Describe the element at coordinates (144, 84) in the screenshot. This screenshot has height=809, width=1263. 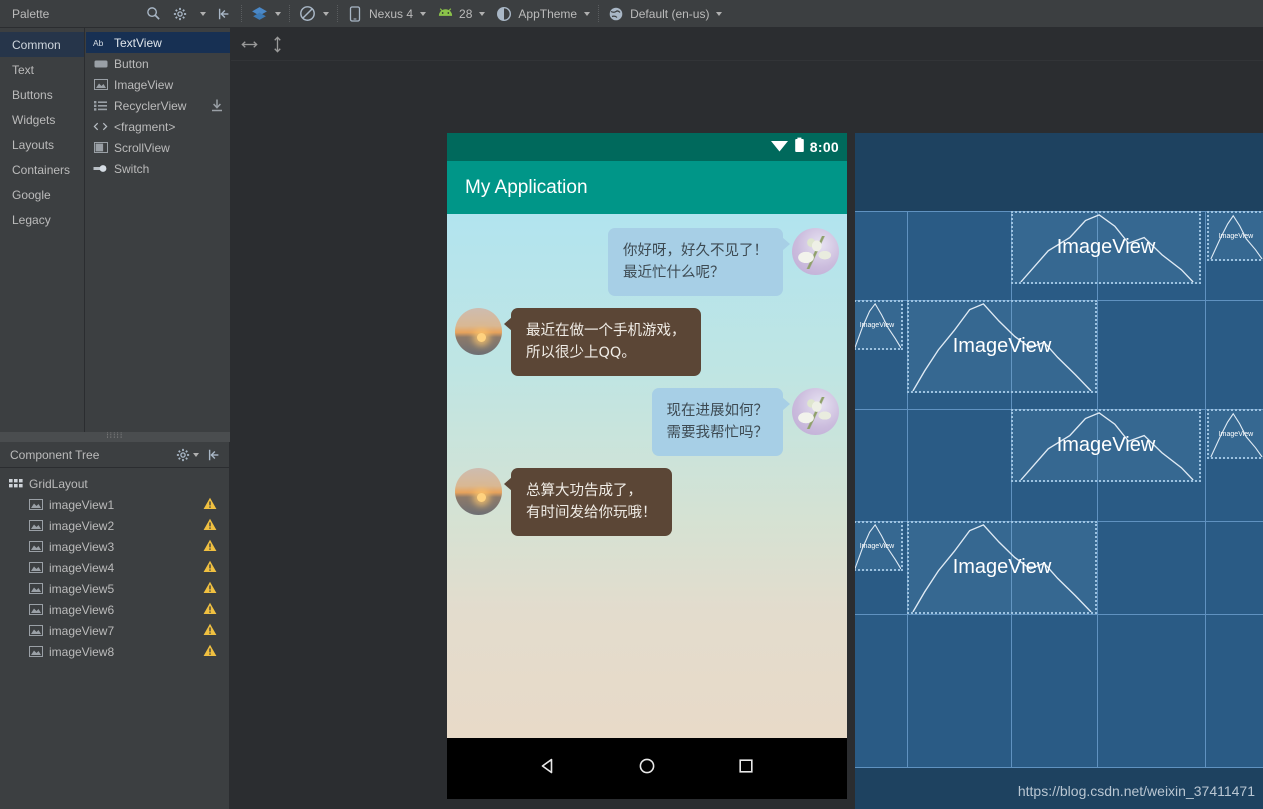
I see `palette-item-label: ImageView` at that location.